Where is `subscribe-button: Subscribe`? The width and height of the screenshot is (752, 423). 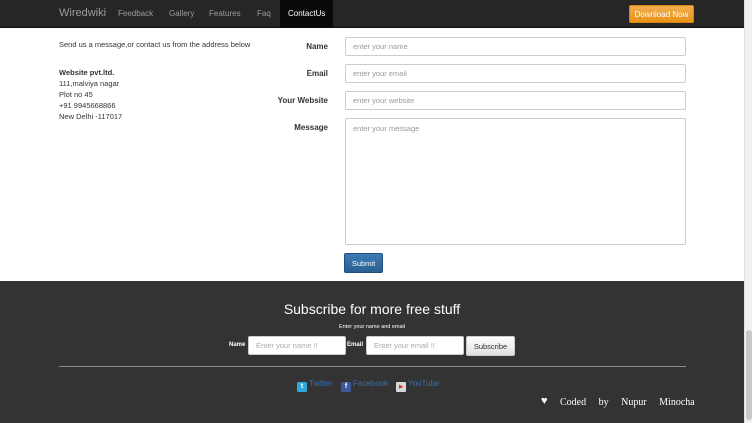
subscribe-button: Subscribe is located at coordinates (490, 346).